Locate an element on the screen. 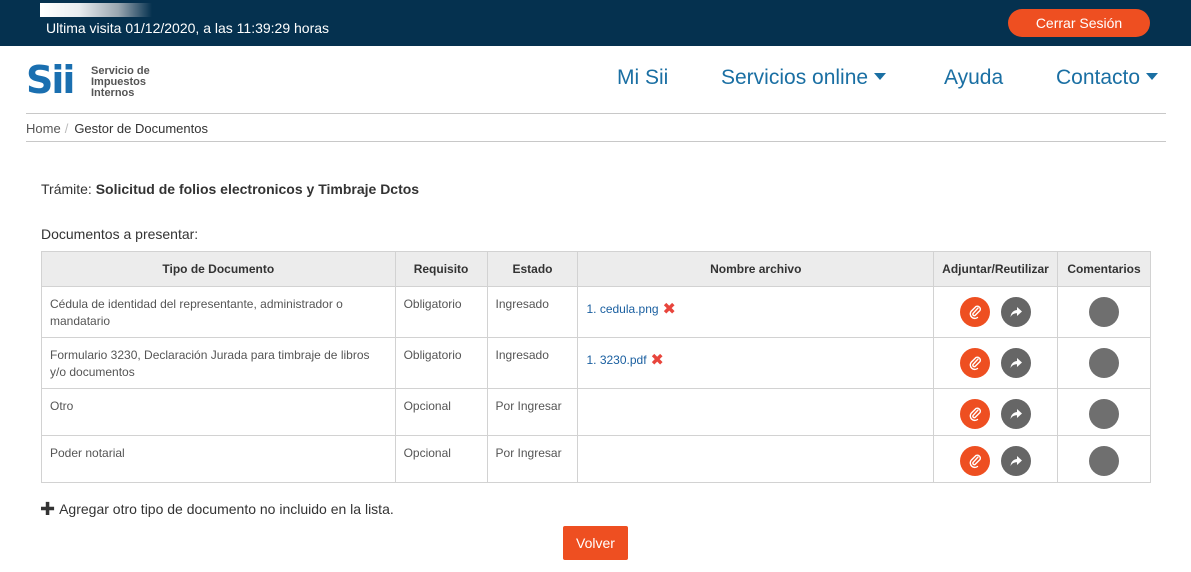 The width and height of the screenshot is (1191, 572). logout-button: Cerrar Sesión is located at coordinates (1079, 23).